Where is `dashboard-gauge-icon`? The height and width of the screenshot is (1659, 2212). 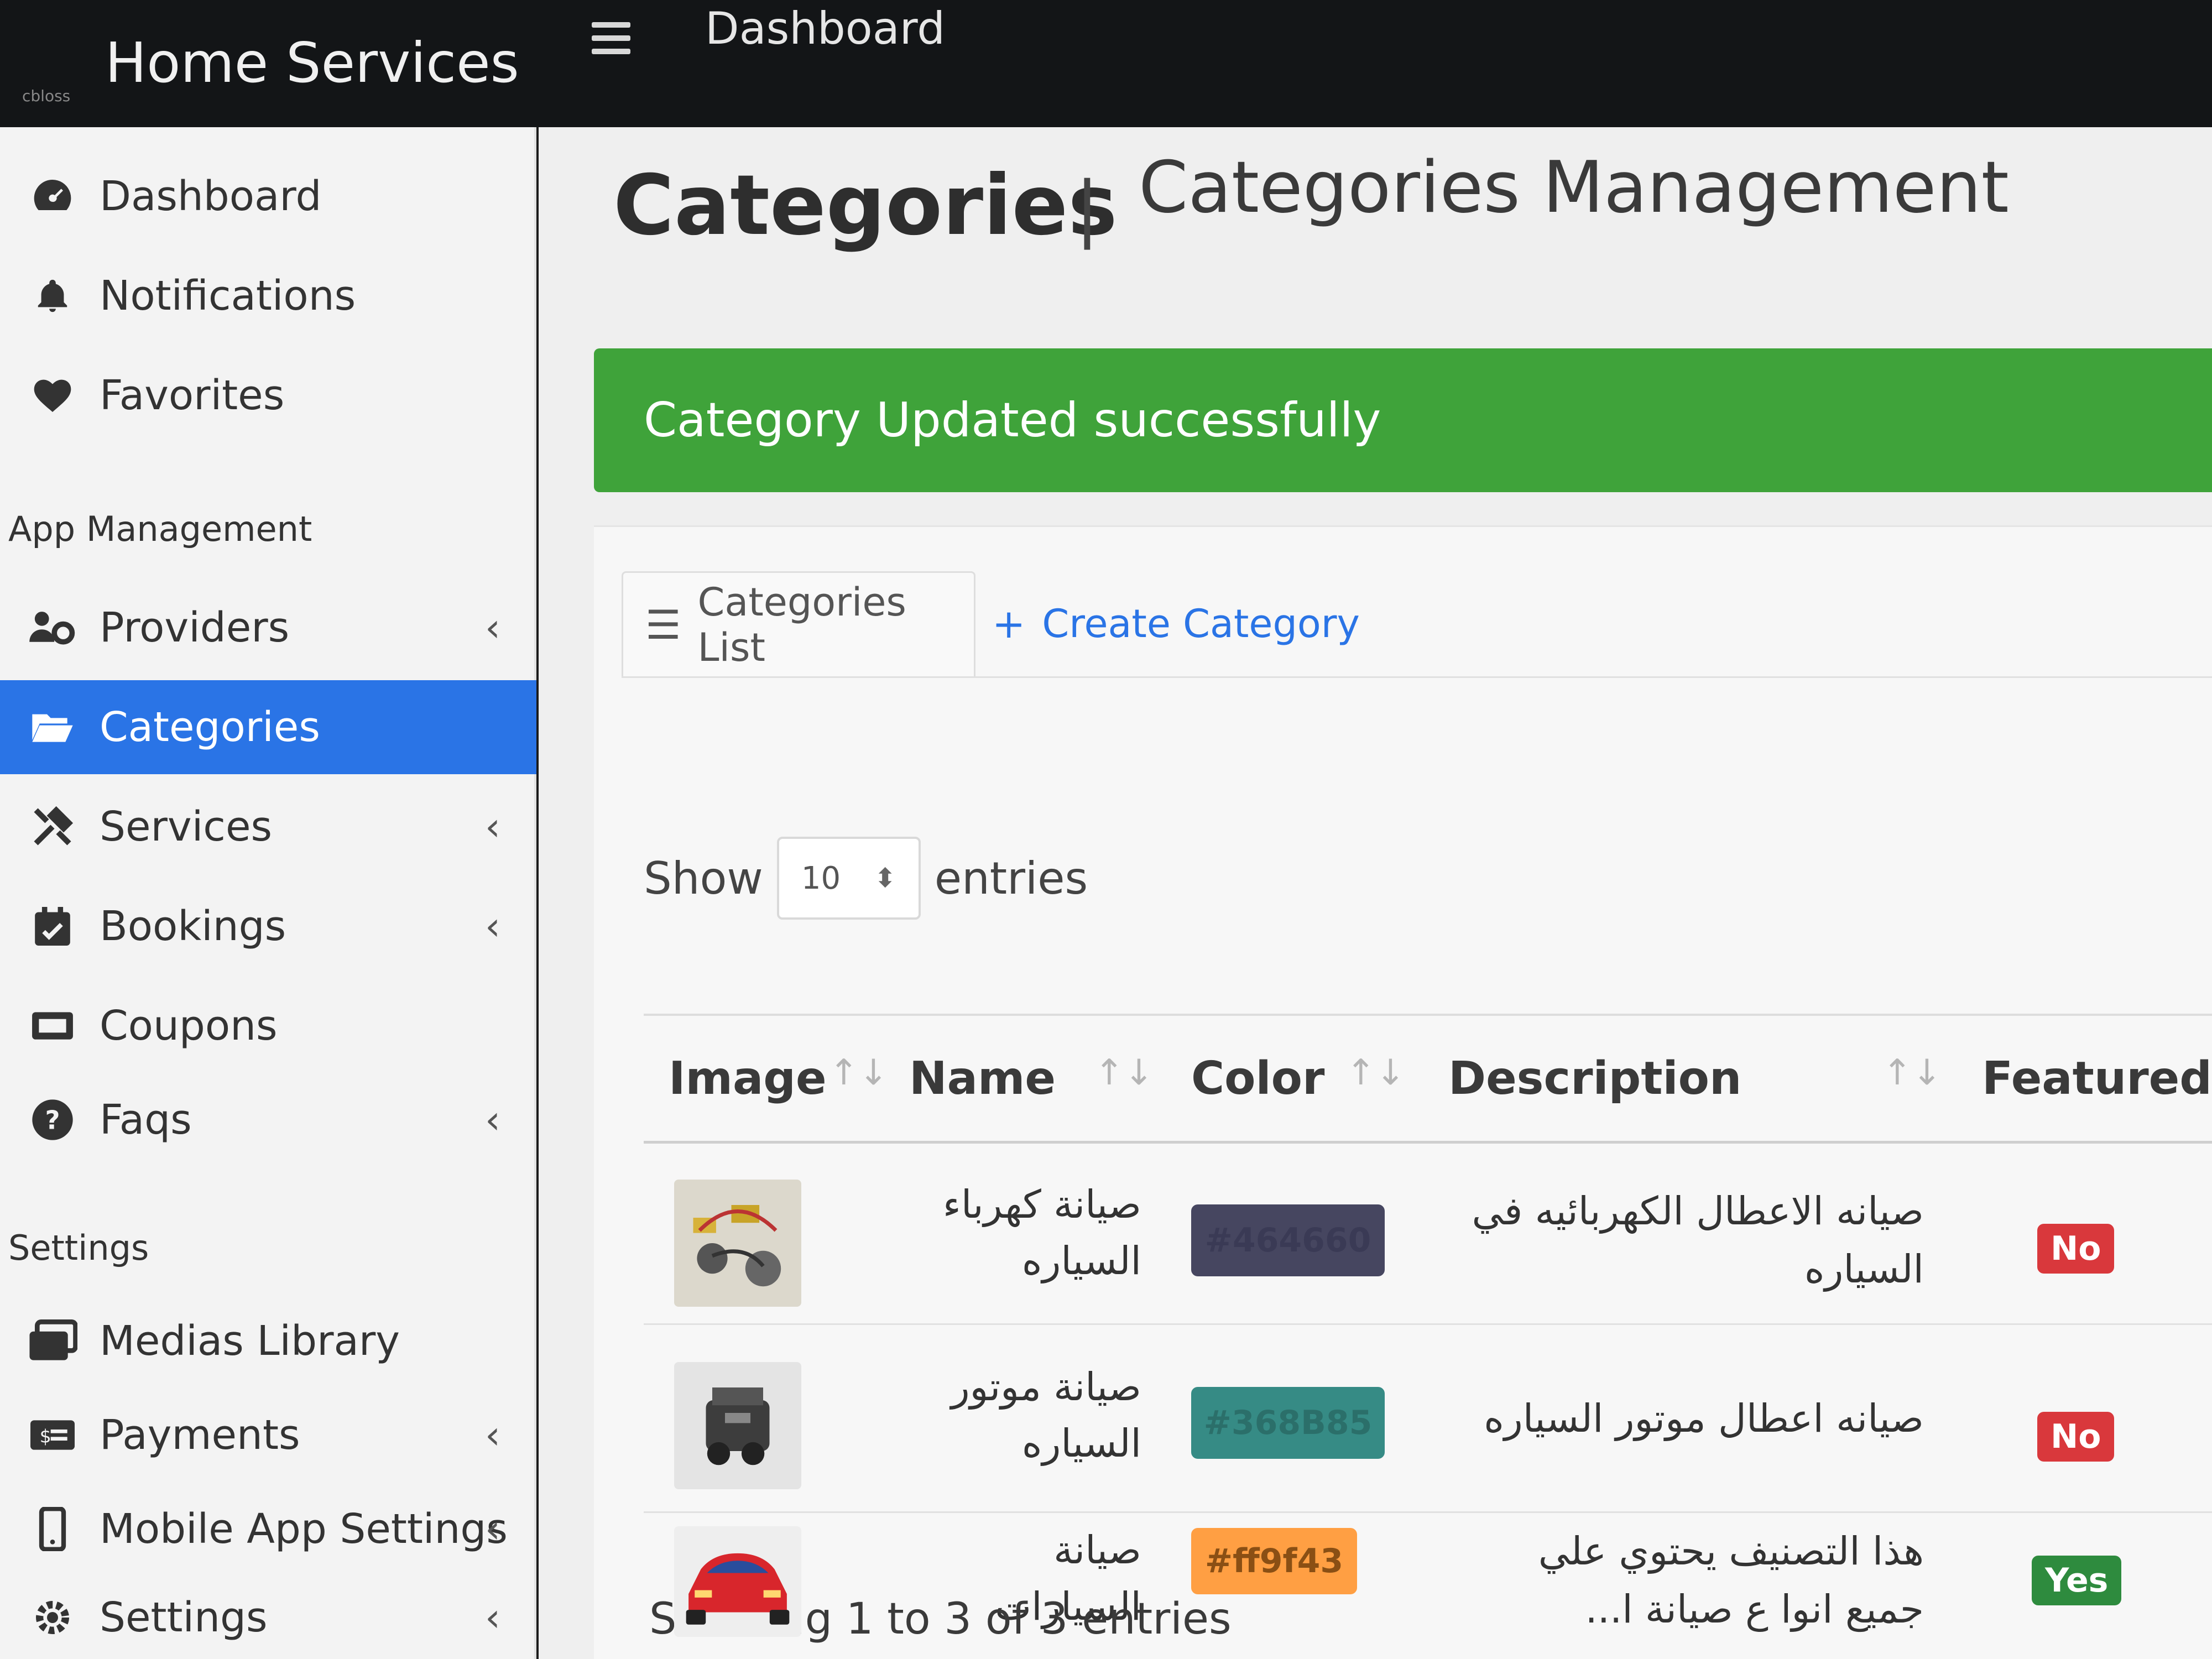 dashboard-gauge-icon is located at coordinates (53, 196).